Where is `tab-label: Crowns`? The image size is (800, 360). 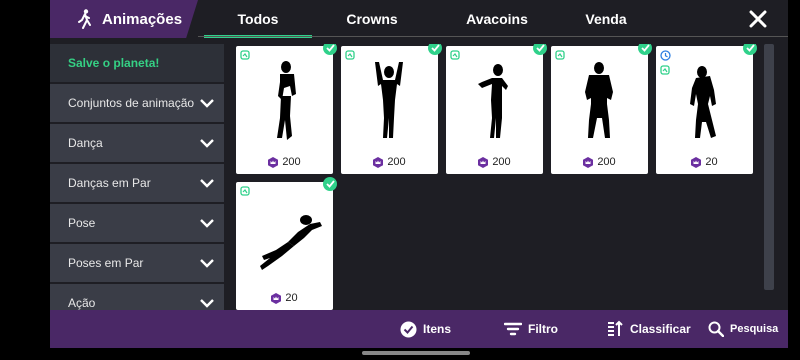 tab-label: Crowns is located at coordinates (372, 19).